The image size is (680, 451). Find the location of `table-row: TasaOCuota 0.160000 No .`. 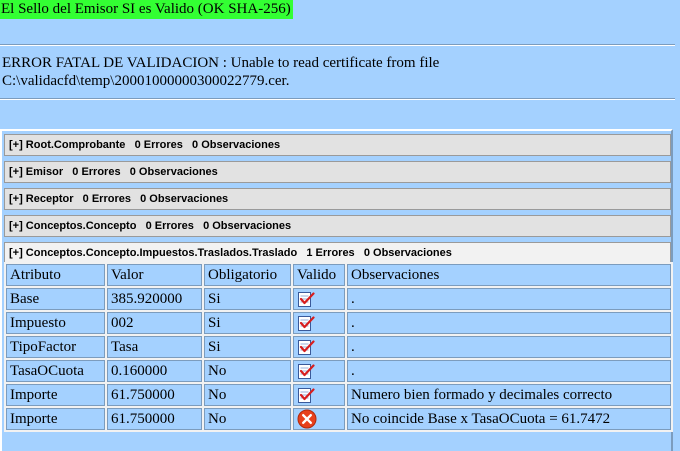

table-row: TasaOCuota 0.160000 No . is located at coordinates (338, 371).